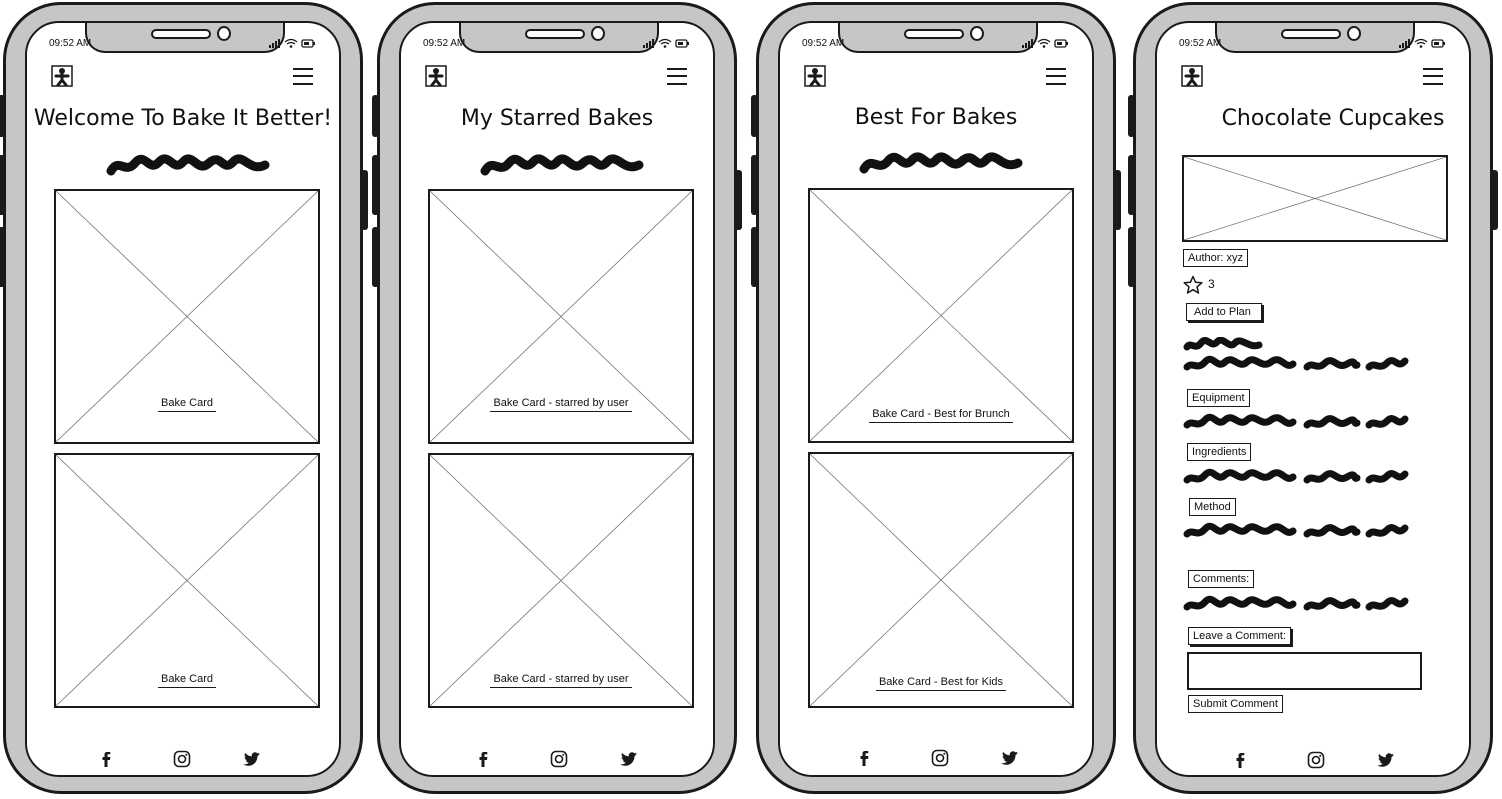 Image resolution: width=1502 pixels, height=799 pixels. Describe the element at coordinates (1304, 671) in the screenshot. I see `comment-input` at that location.